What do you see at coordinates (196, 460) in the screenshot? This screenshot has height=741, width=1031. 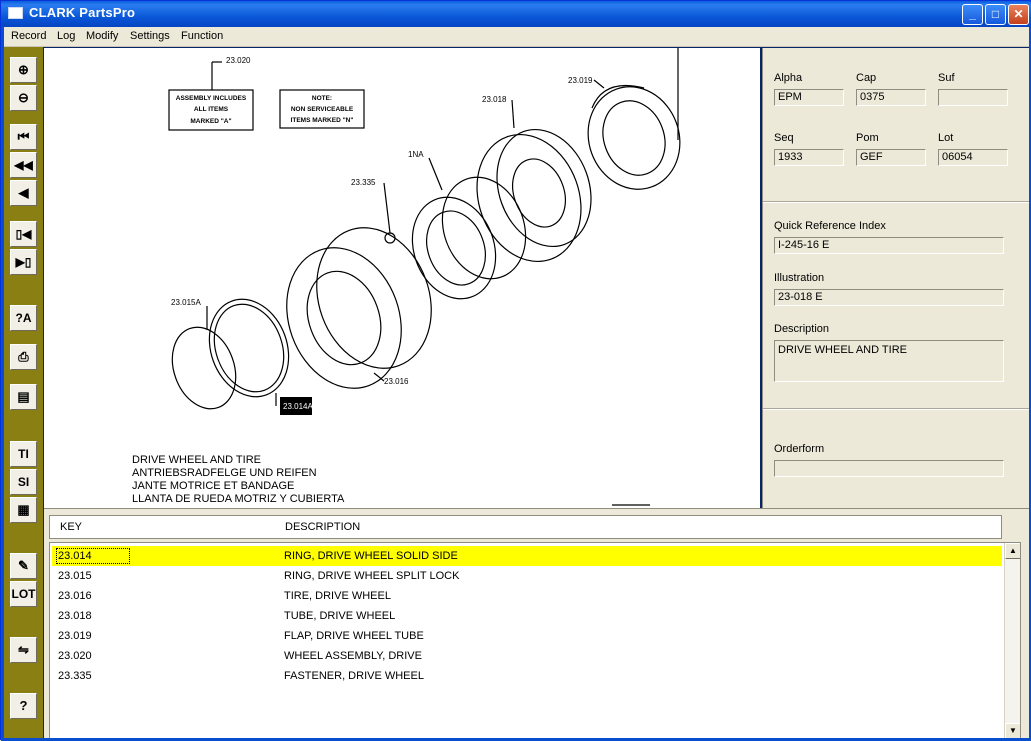 I see `caption-line: DRIVE WHEEL AND TIRE` at bounding box center [196, 460].